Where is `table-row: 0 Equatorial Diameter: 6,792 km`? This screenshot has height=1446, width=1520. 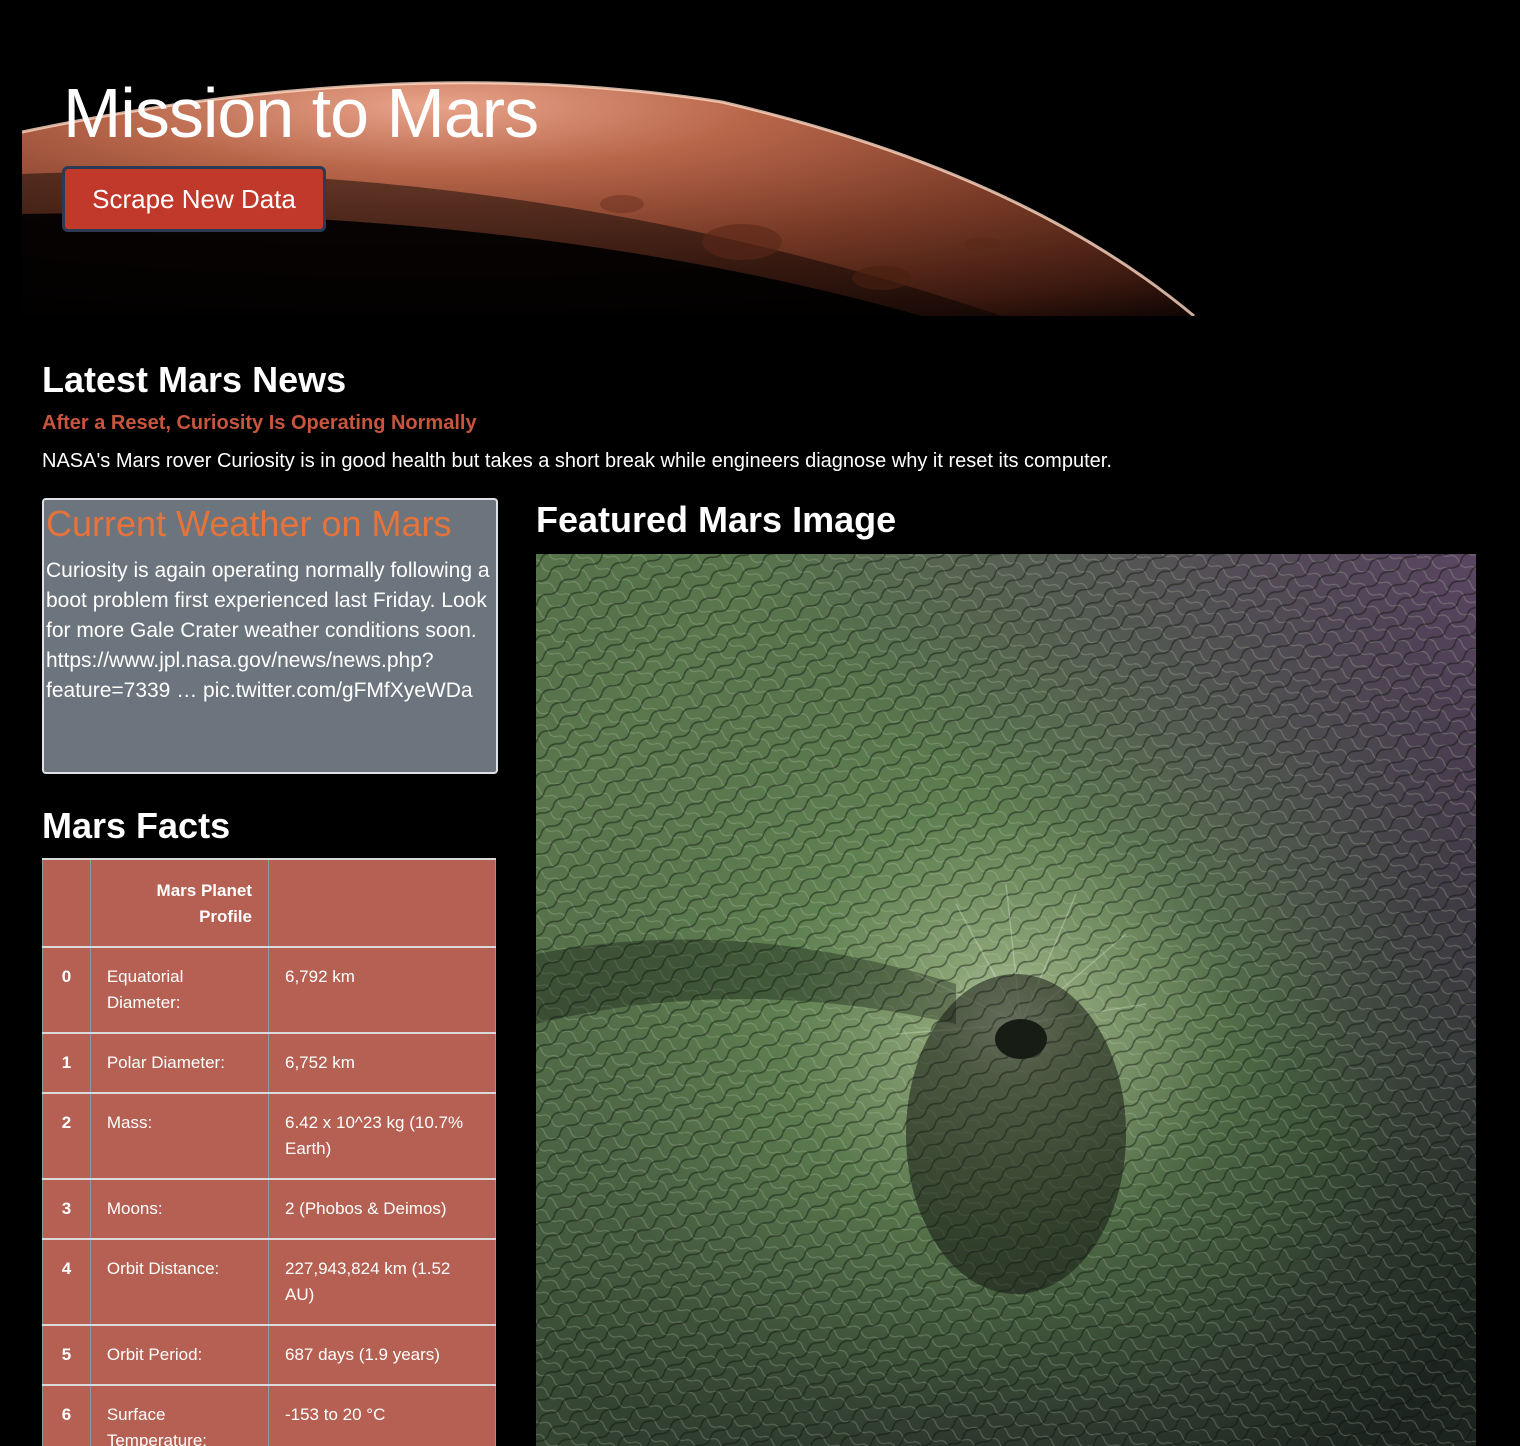 table-row: 0 Equatorial Diameter: 6,792 km is located at coordinates (269, 990).